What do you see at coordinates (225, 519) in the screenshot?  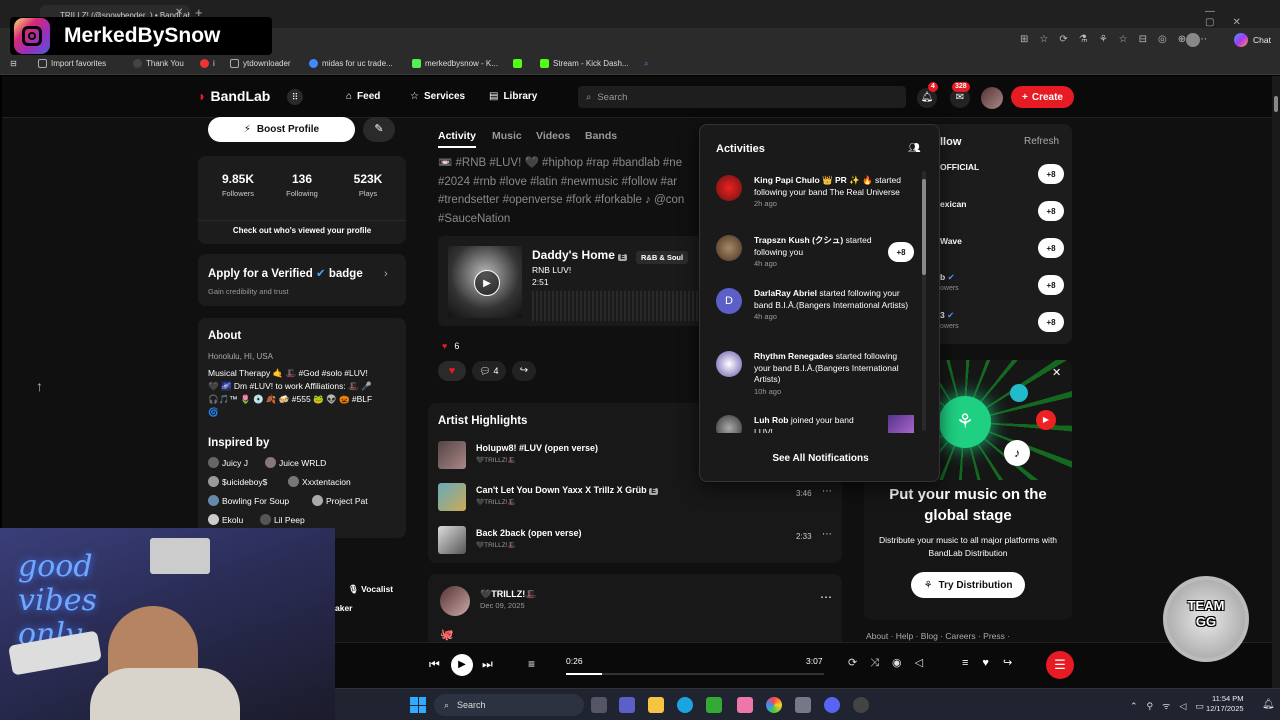 I see `inspired-item: Ekolu` at bounding box center [225, 519].